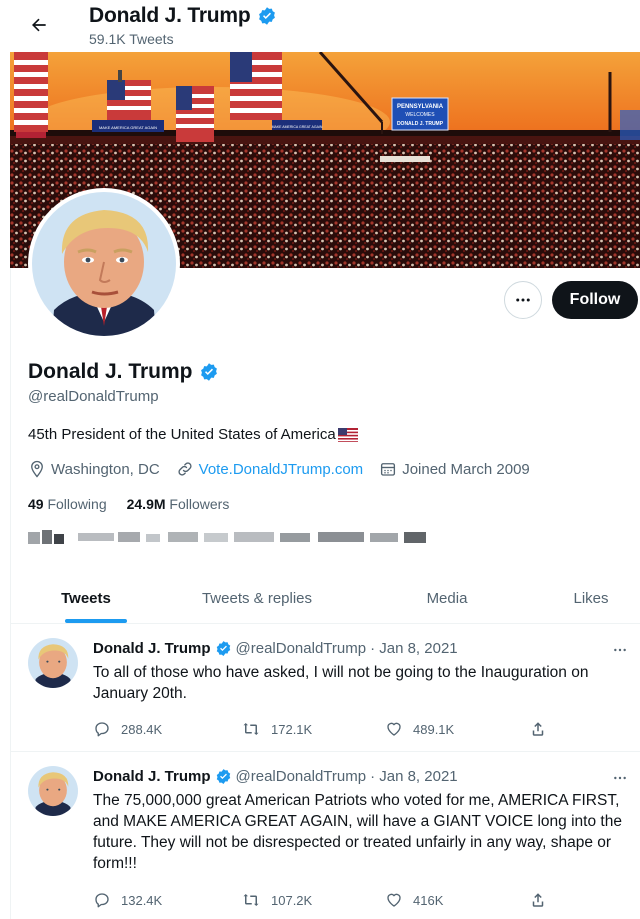  I want to click on header-title: Donald J. Trump, so click(183, 16).